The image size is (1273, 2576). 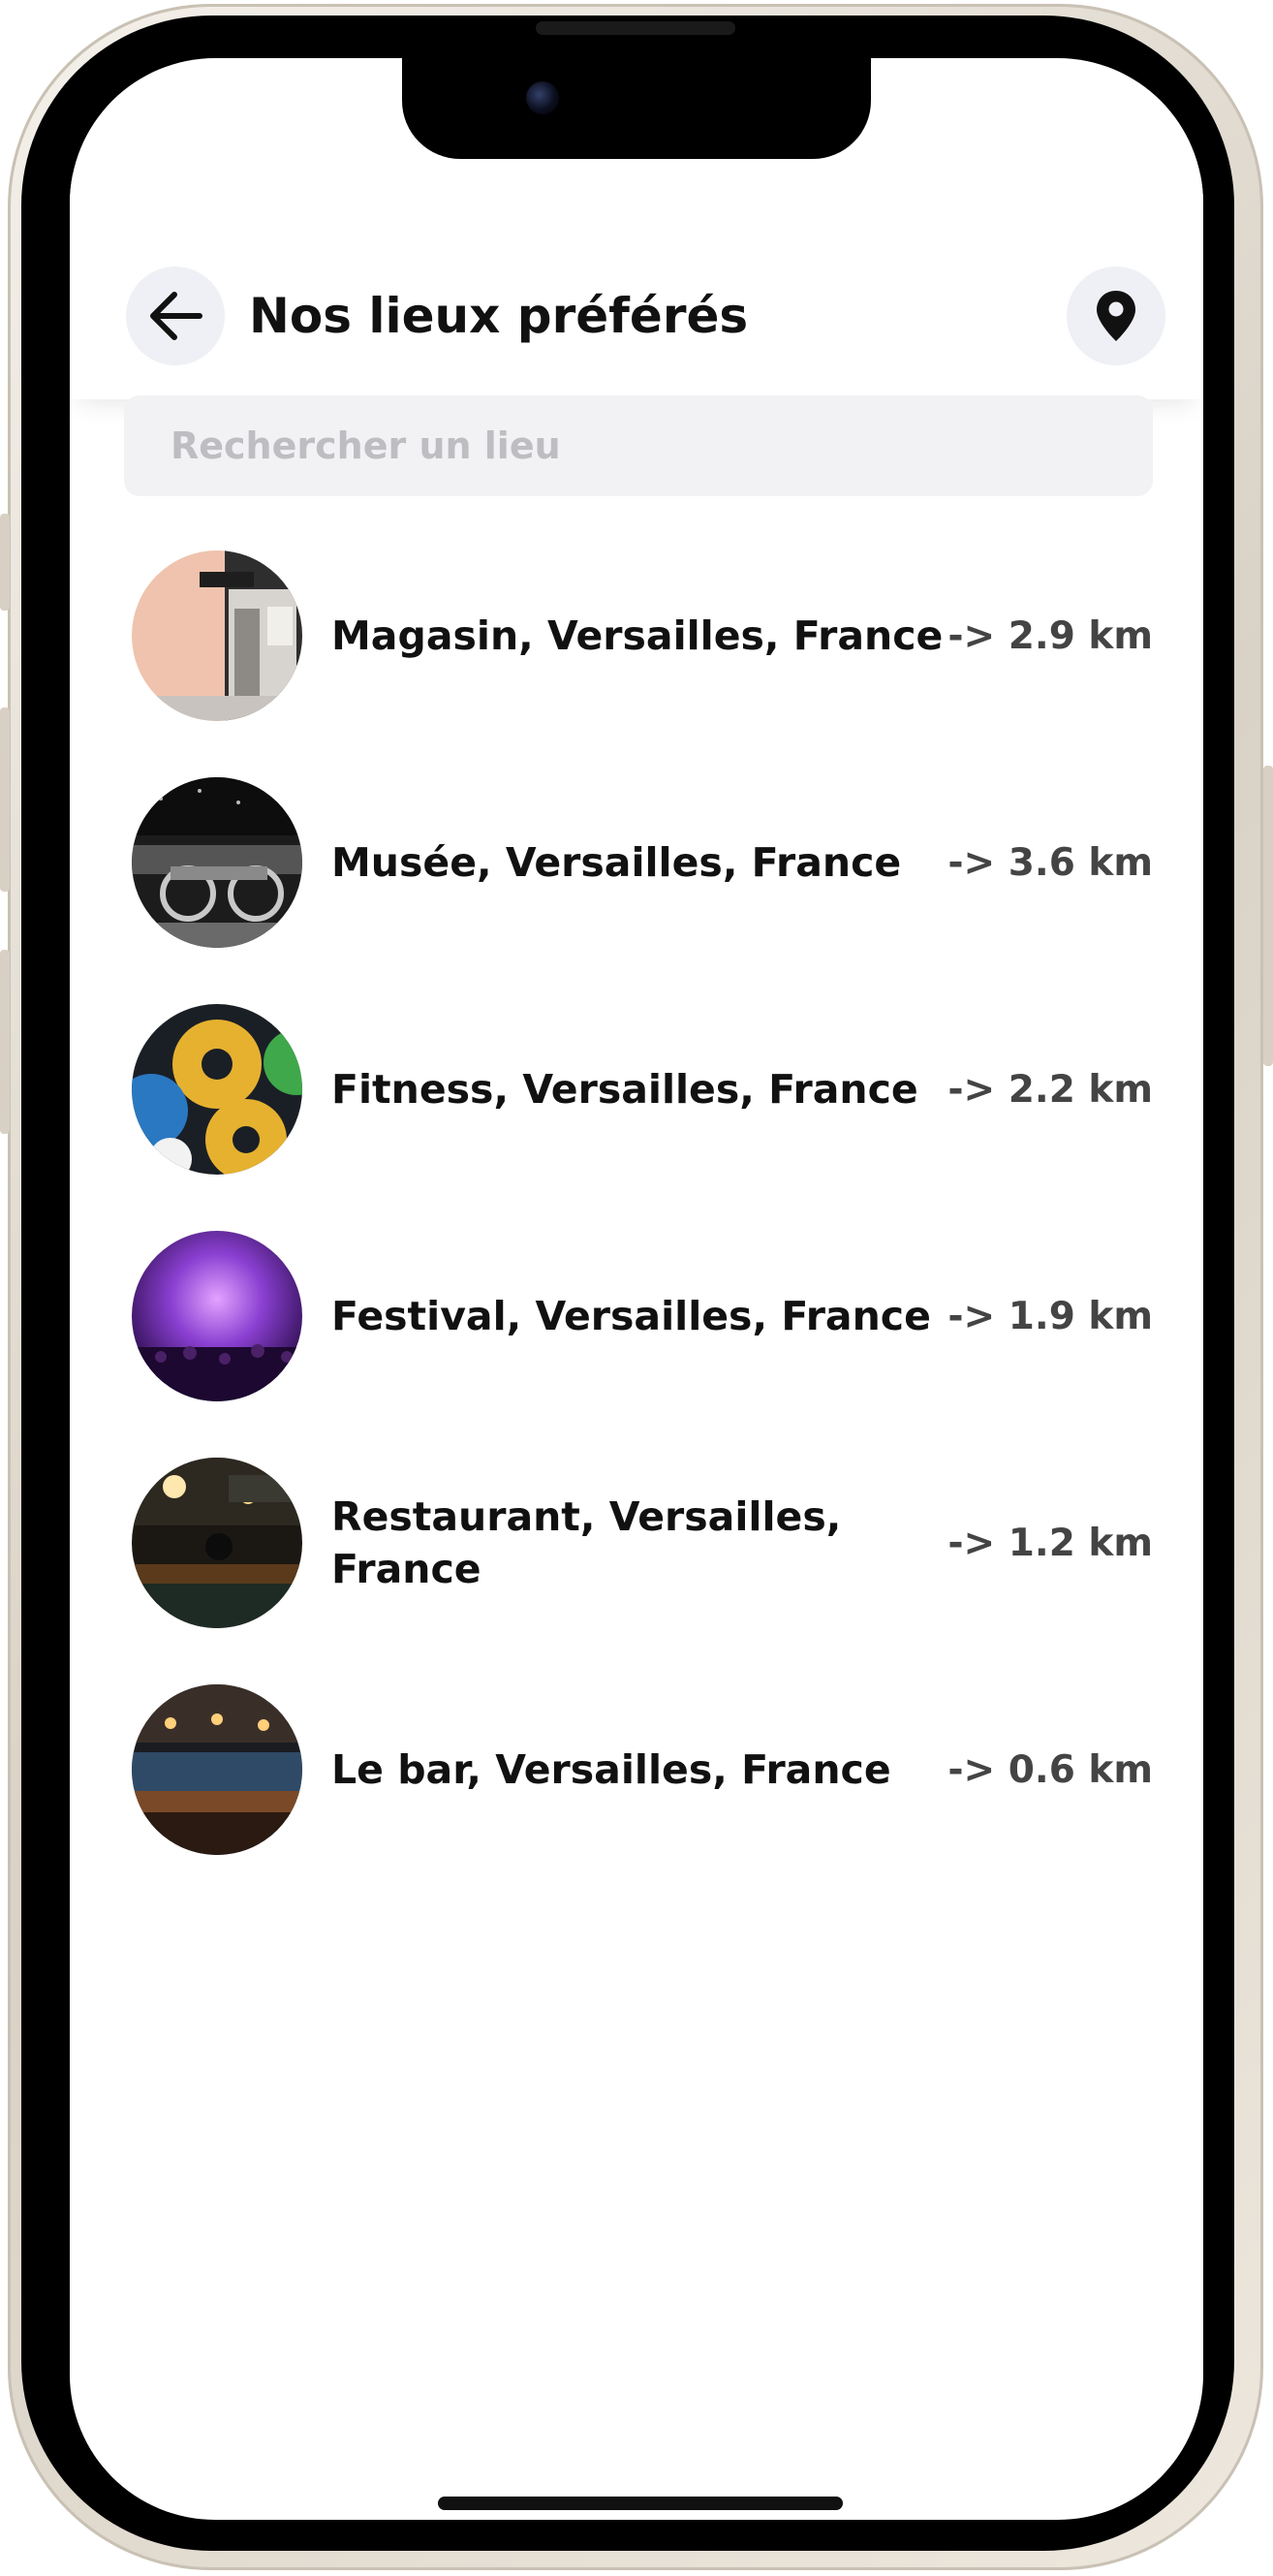 What do you see at coordinates (1050, 1543) in the screenshot?
I see `place-distance: -> 1.2 km` at bounding box center [1050, 1543].